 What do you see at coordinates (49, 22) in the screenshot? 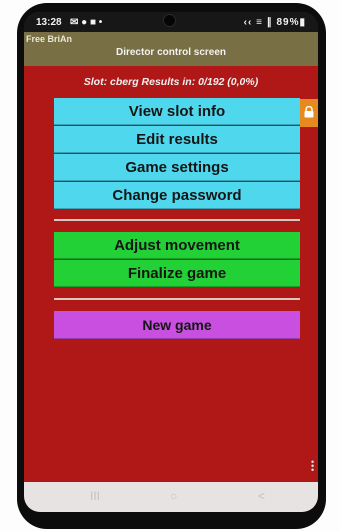
I see `status-time: 13:28` at bounding box center [49, 22].